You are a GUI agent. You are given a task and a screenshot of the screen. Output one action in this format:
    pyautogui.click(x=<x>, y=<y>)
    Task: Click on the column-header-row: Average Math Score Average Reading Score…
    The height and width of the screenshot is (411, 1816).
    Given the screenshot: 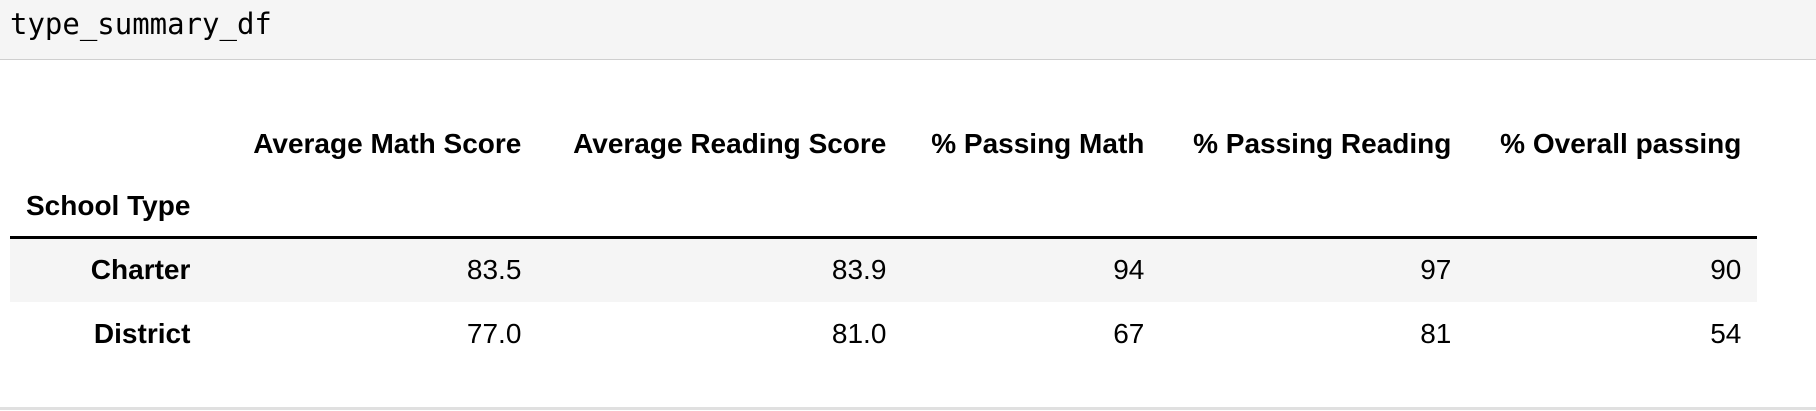 What is the action you would take?
    pyautogui.click(x=883, y=144)
    